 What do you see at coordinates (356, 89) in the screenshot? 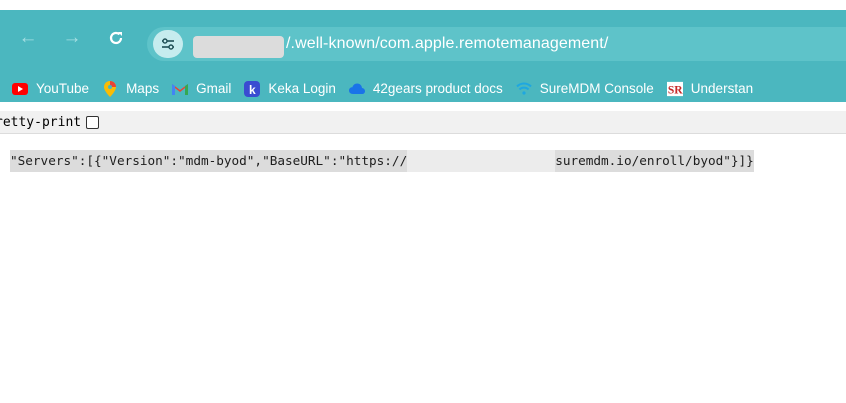
I see `cloud-icon` at bounding box center [356, 89].